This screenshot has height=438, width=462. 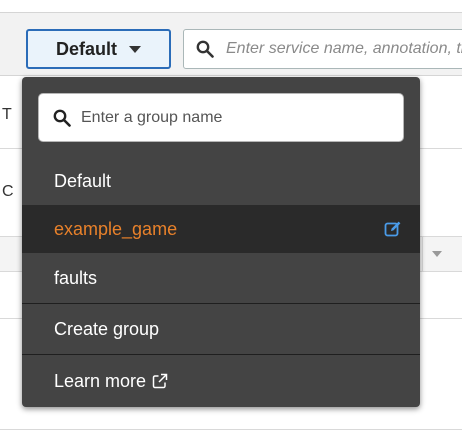 I want to click on group-search-input, so click(x=229, y=117).